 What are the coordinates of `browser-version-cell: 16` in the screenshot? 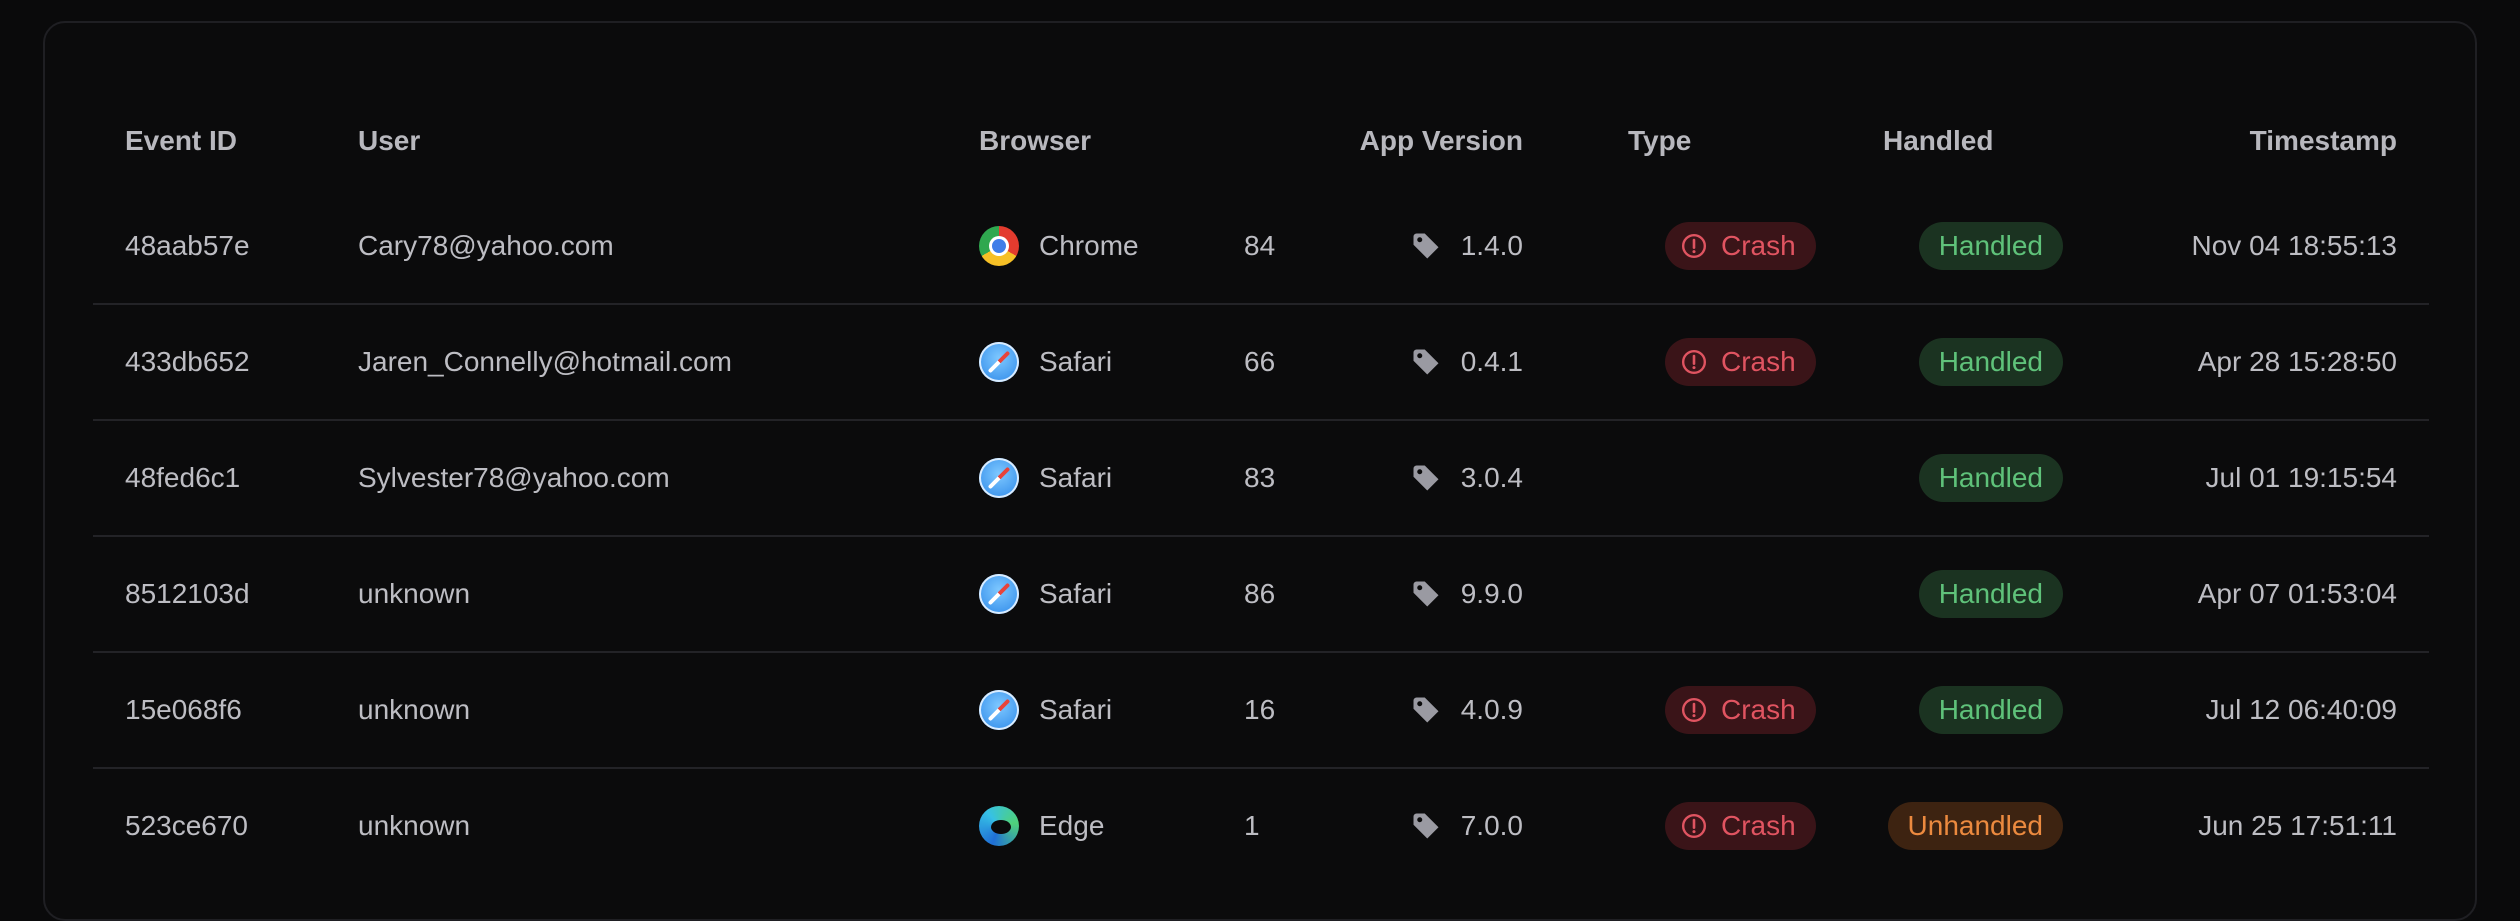 It's located at (1259, 710).